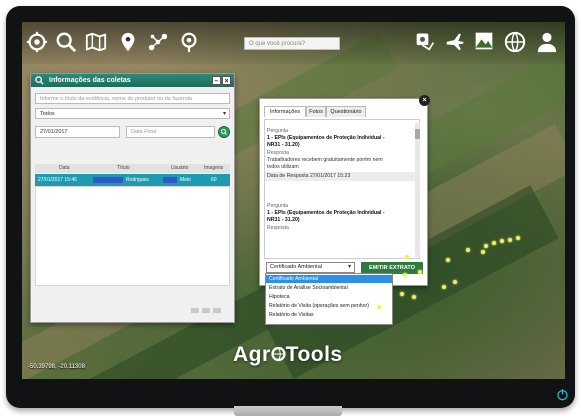  What do you see at coordinates (108, 180) in the screenshot?
I see `redacted-name-bar` at bounding box center [108, 180].